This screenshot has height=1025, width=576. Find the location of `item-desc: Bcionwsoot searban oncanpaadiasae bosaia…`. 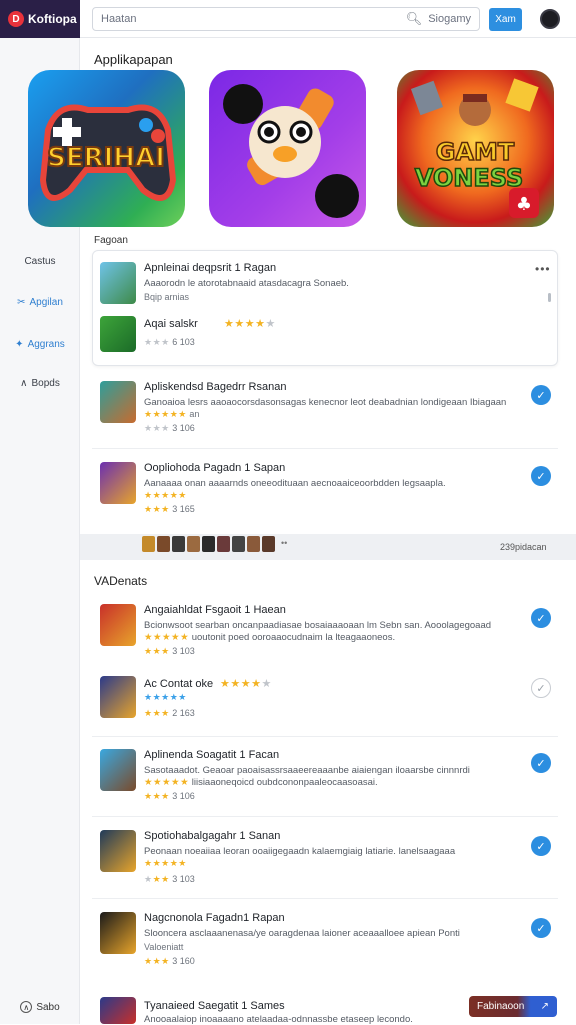

item-desc: Bcionwsoot searban oncanpaadiasae bosaia… is located at coordinates (318, 625).